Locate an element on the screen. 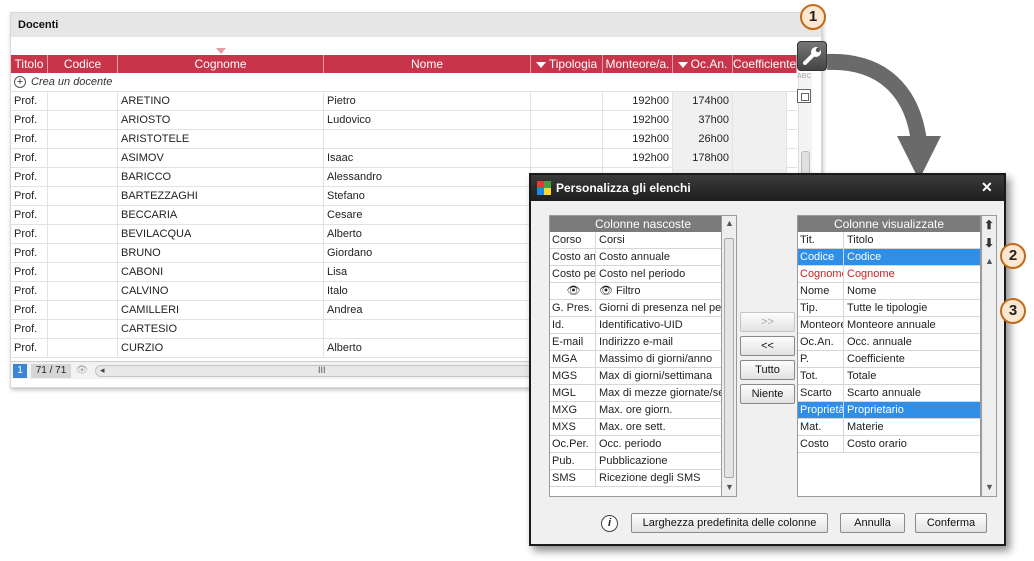 This screenshot has height=561, width=1034. list-item-name: Pubblicazione is located at coordinates (633, 461).